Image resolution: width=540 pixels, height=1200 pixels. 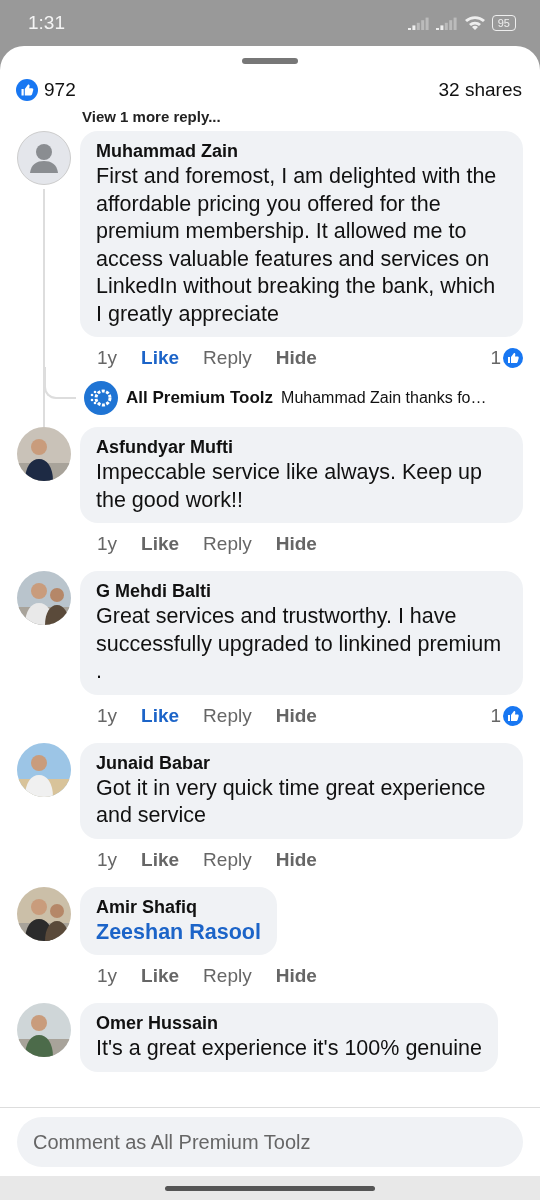 I want to click on commenter-name: Amir Shafiq, so click(x=178, y=906).